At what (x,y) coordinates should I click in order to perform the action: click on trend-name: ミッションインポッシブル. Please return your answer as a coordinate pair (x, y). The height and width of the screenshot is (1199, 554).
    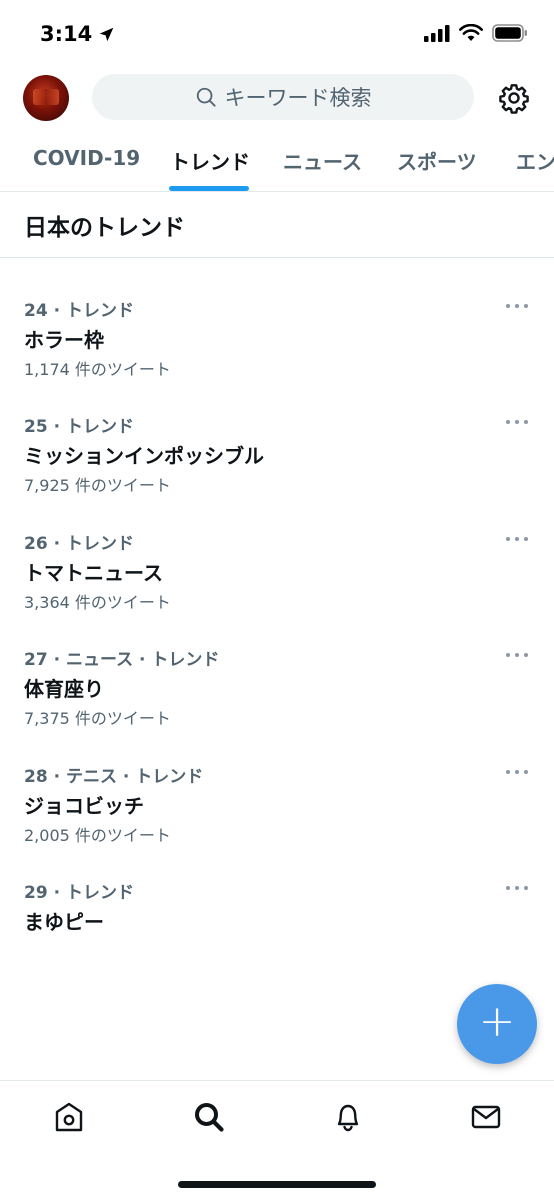
    Looking at the image, I should click on (144, 456).